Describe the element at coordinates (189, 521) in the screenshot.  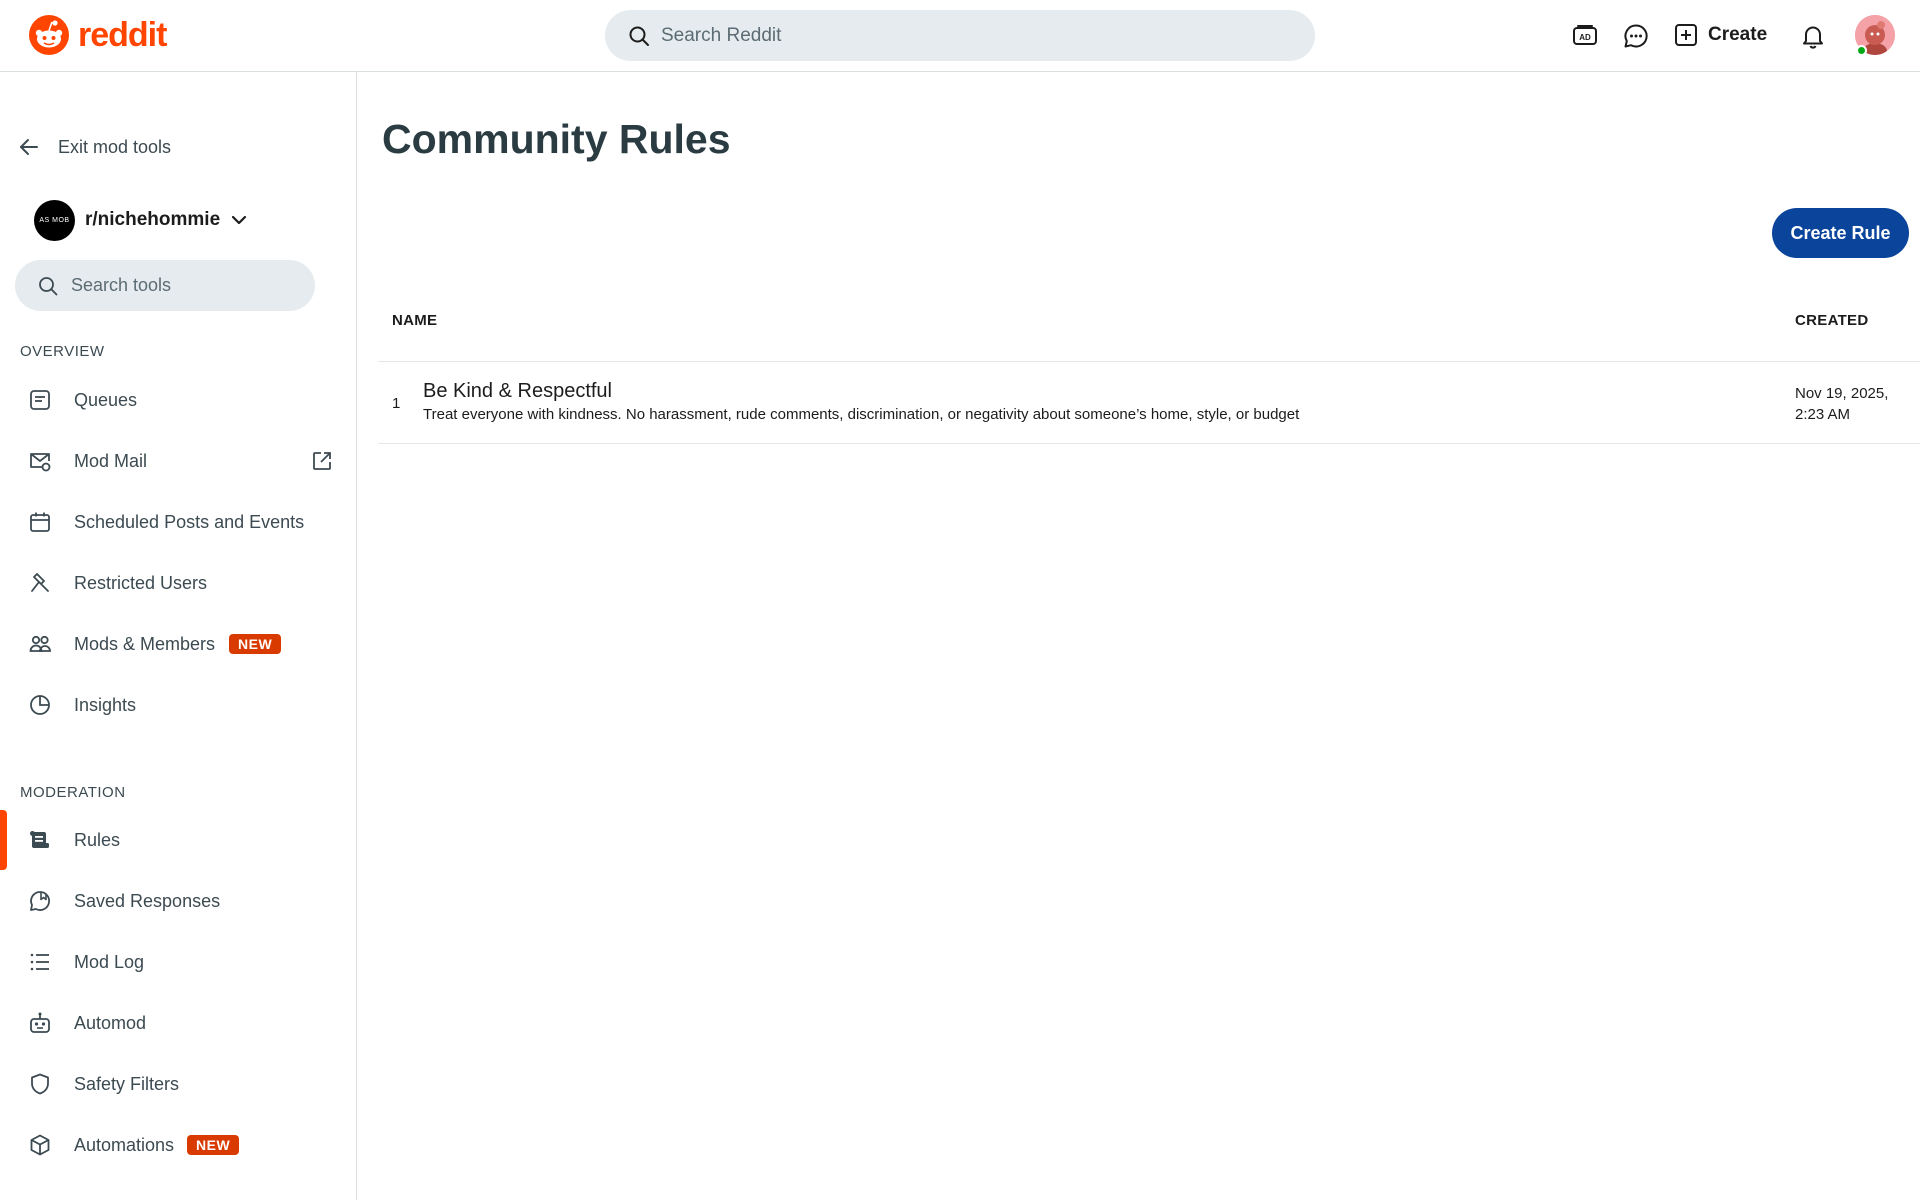
I see `sidebar-item-label: Scheduled Posts and Events` at that location.